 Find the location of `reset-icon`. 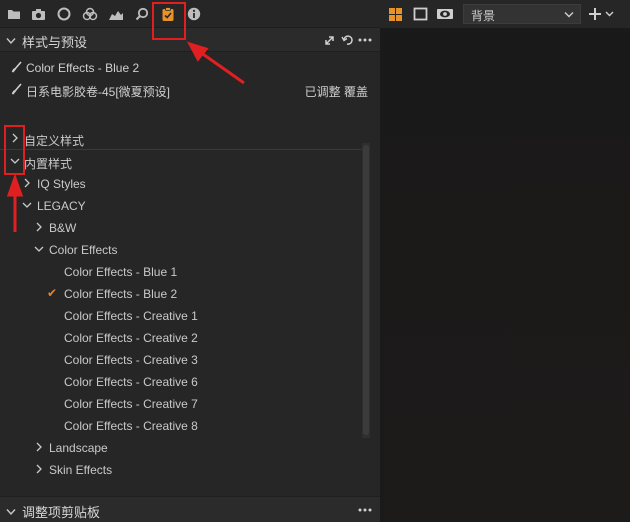

reset-icon is located at coordinates (347, 40).